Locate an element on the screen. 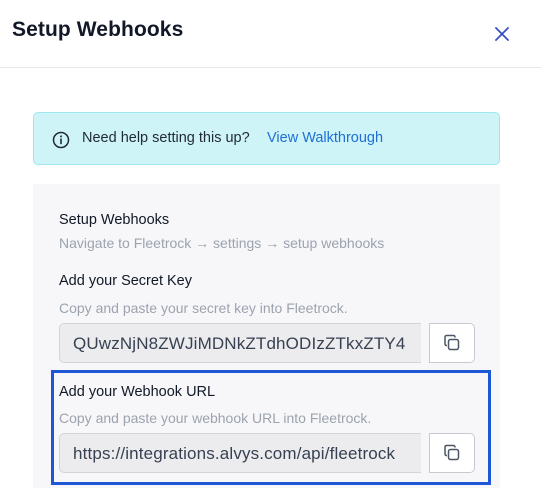  info-icon is located at coordinates (61, 140).